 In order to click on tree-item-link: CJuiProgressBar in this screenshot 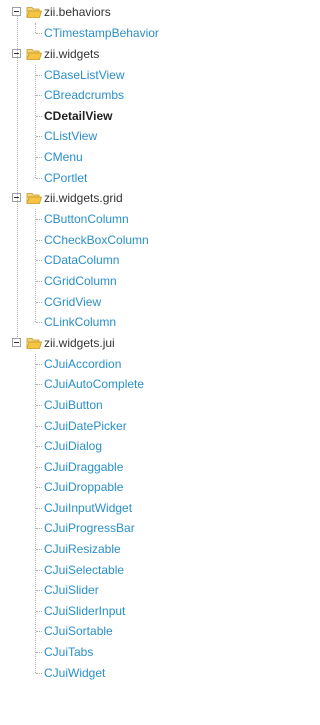, I will do `click(89, 528)`.